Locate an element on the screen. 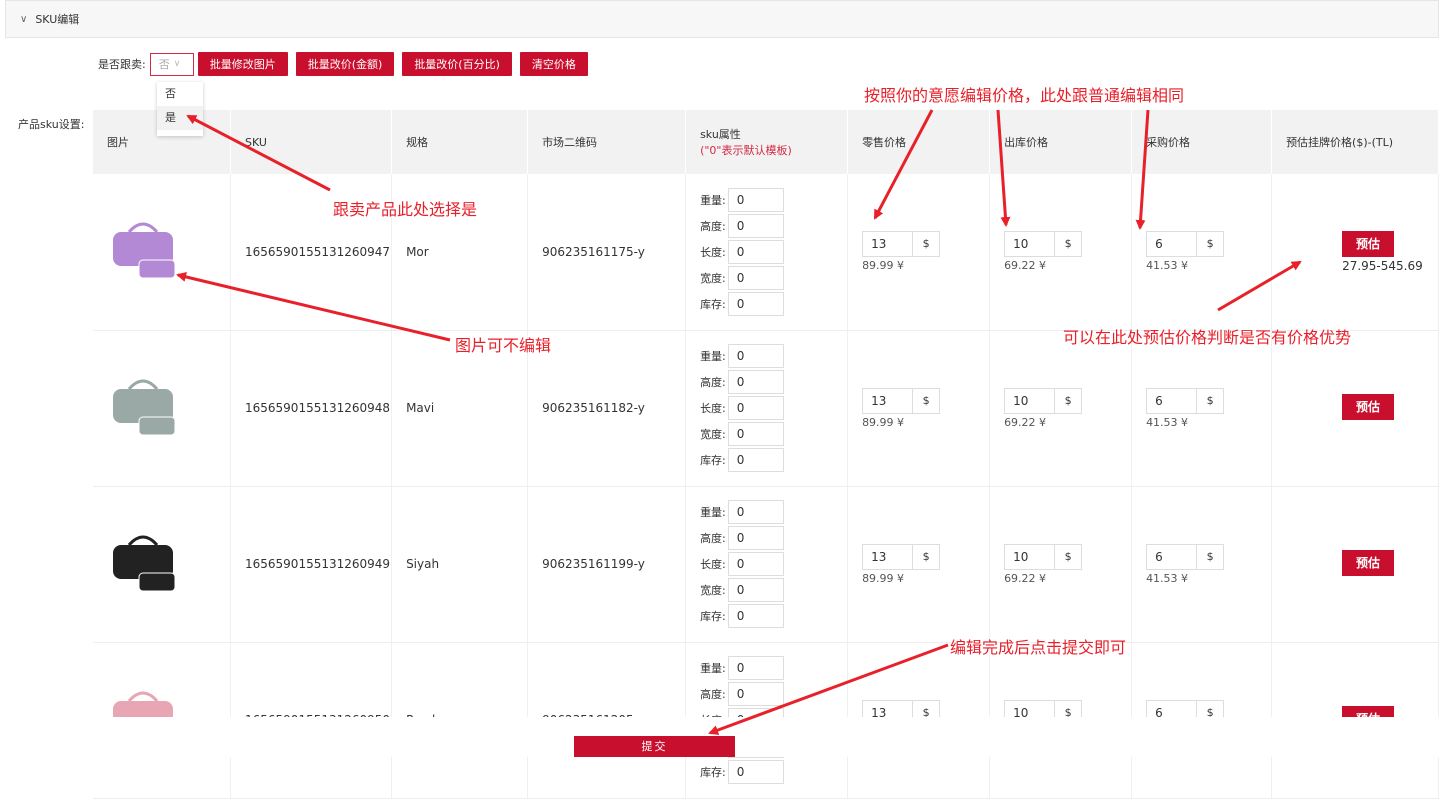 Image resolution: width=1441 pixels, height=799 pixels. col-barcode: 市场二维码 is located at coordinates (607, 142).